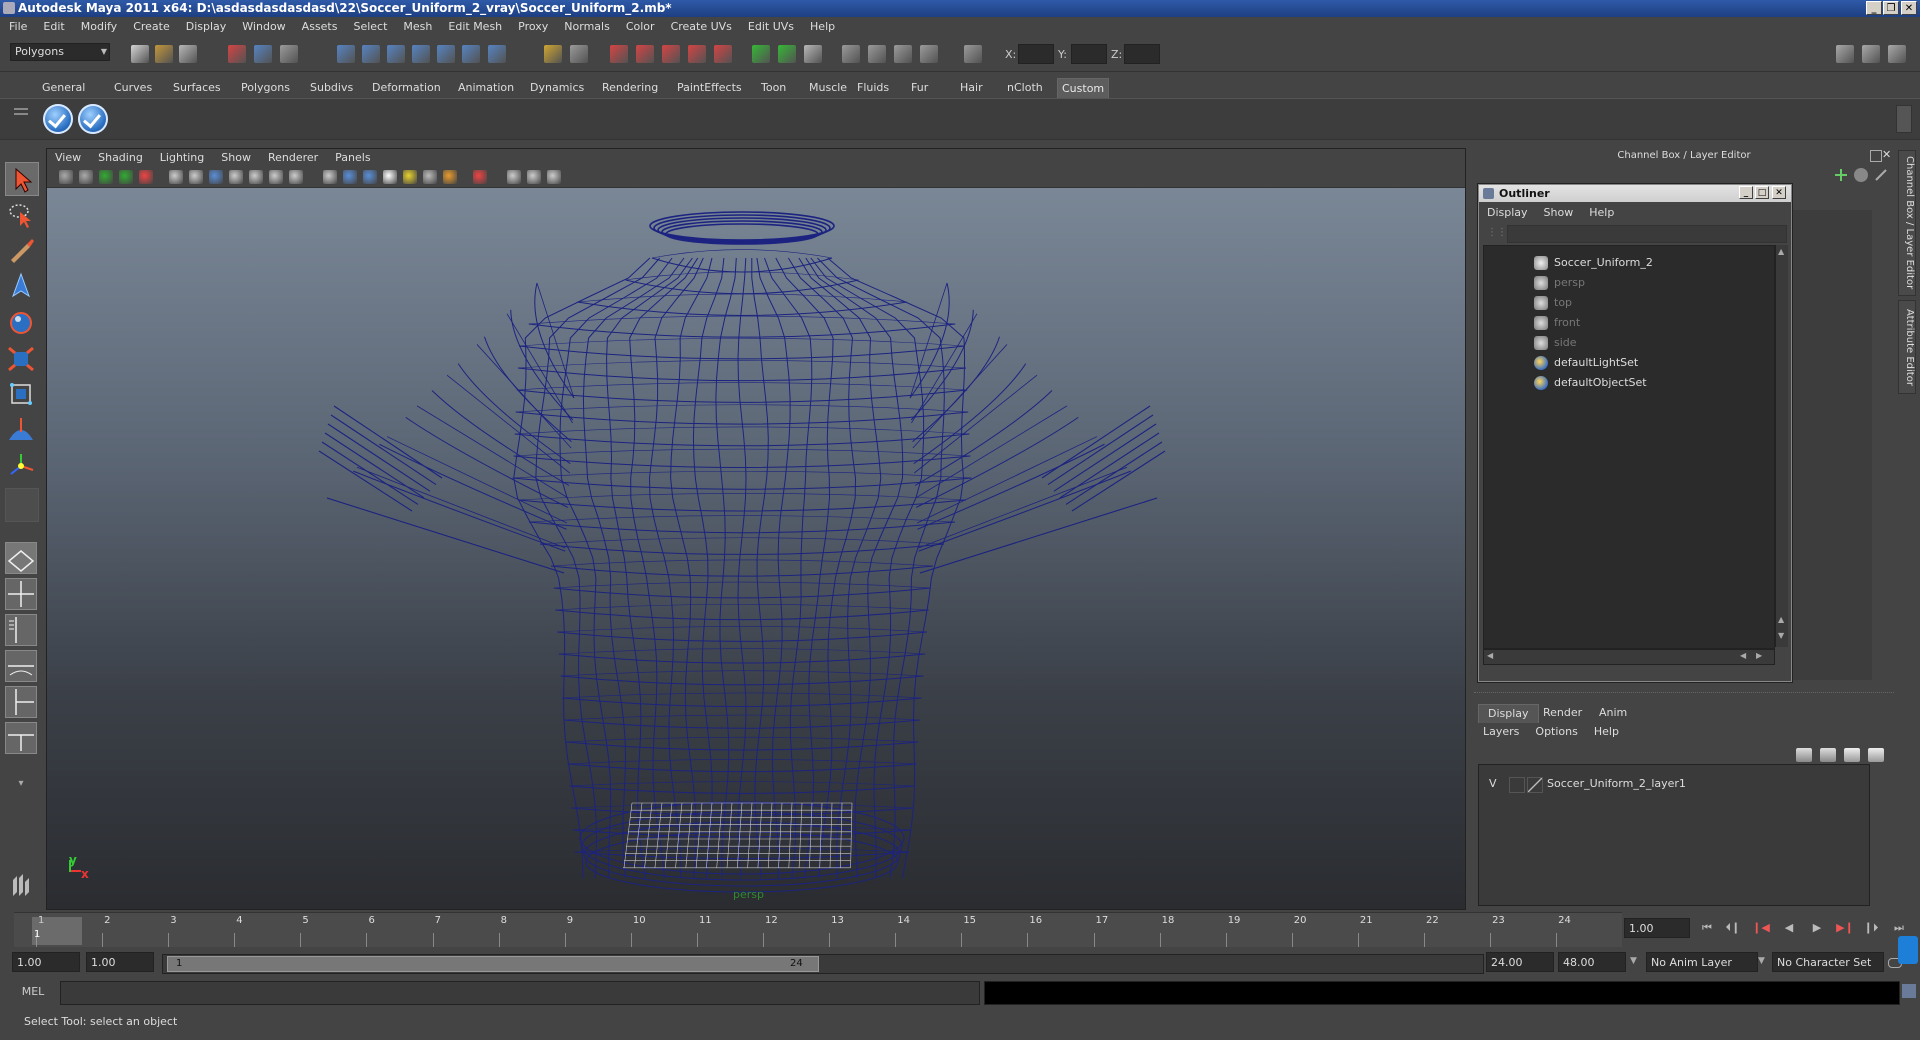 The image size is (1920, 1040). Describe the element at coordinates (1562, 713) in the screenshot. I see `layer-tab-render: Render` at that location.